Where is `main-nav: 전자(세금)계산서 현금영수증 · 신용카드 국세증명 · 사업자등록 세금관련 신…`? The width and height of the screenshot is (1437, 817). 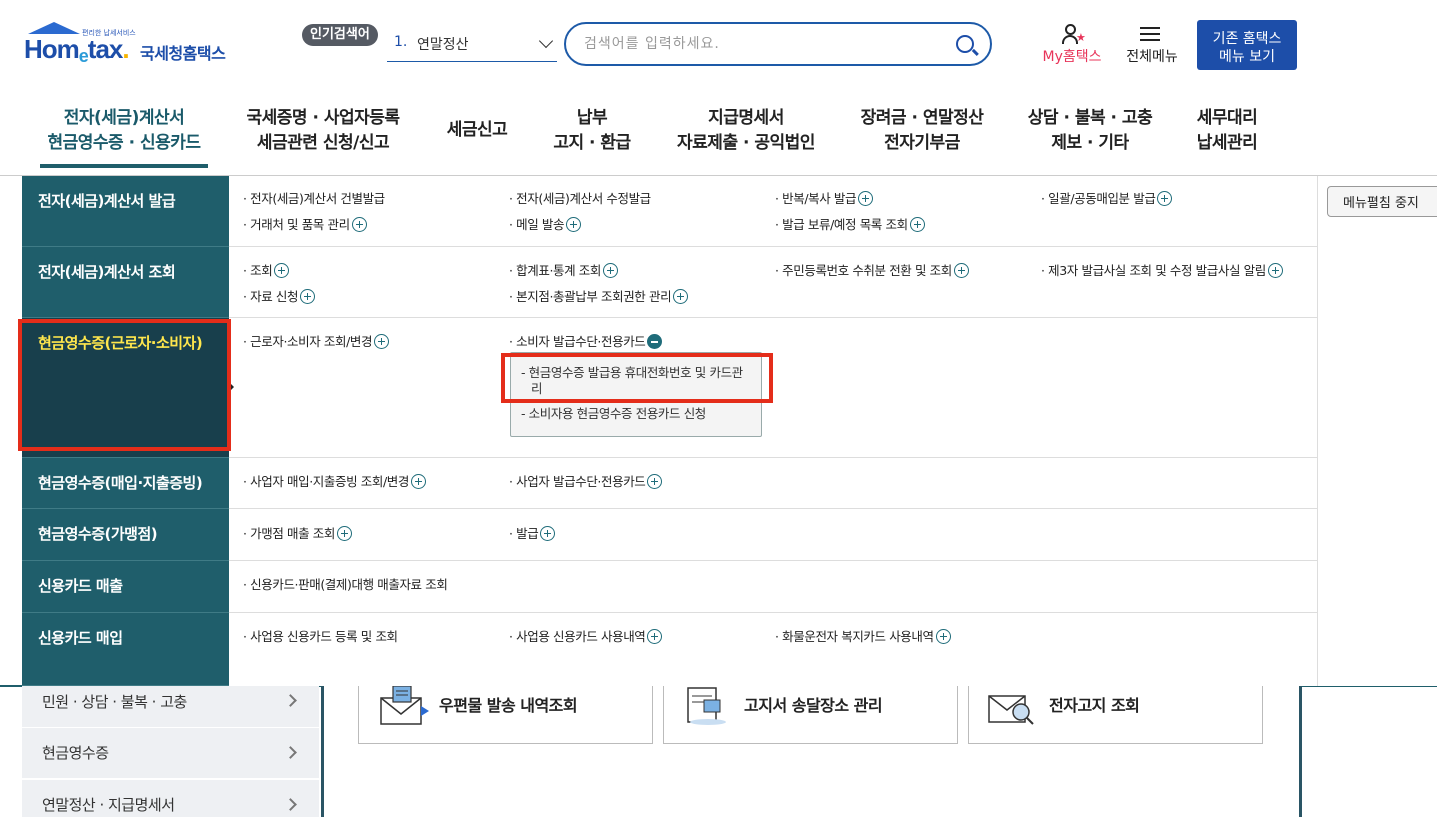 main-nav: 전자(세금)계산서 현금영수증 · 신용카드 국세증명 · 사업자등록 세금관련 신… is located at coordinates (718, 132).